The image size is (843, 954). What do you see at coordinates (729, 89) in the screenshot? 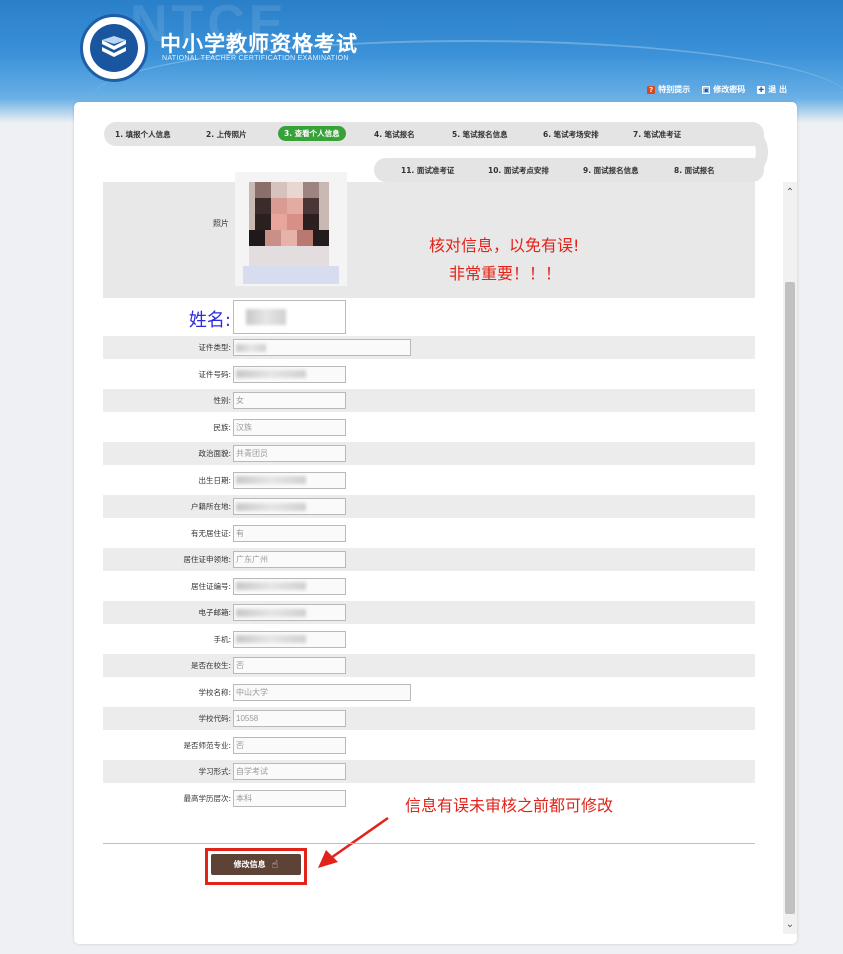
I see `change-password-label: 修改密码` at bounding box center [729, 89].